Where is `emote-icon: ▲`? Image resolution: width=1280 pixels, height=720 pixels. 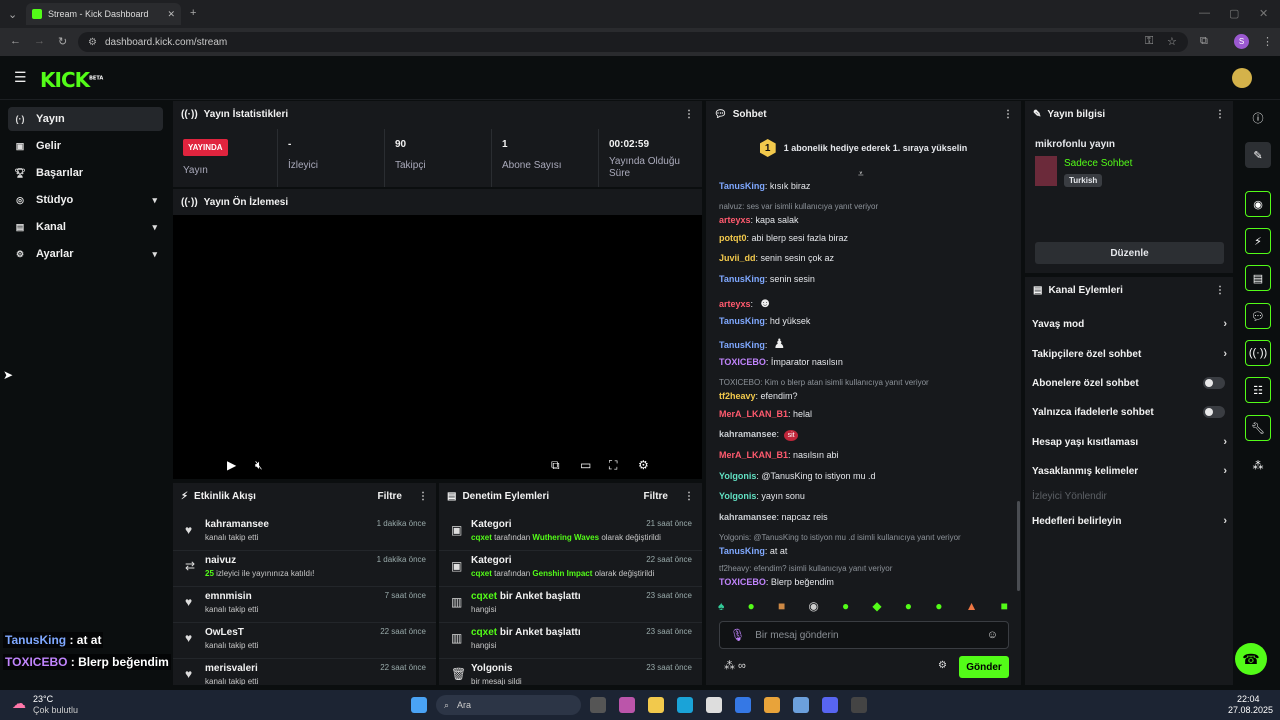 emote-icon: ▲ is located at coordinates (972, 607).